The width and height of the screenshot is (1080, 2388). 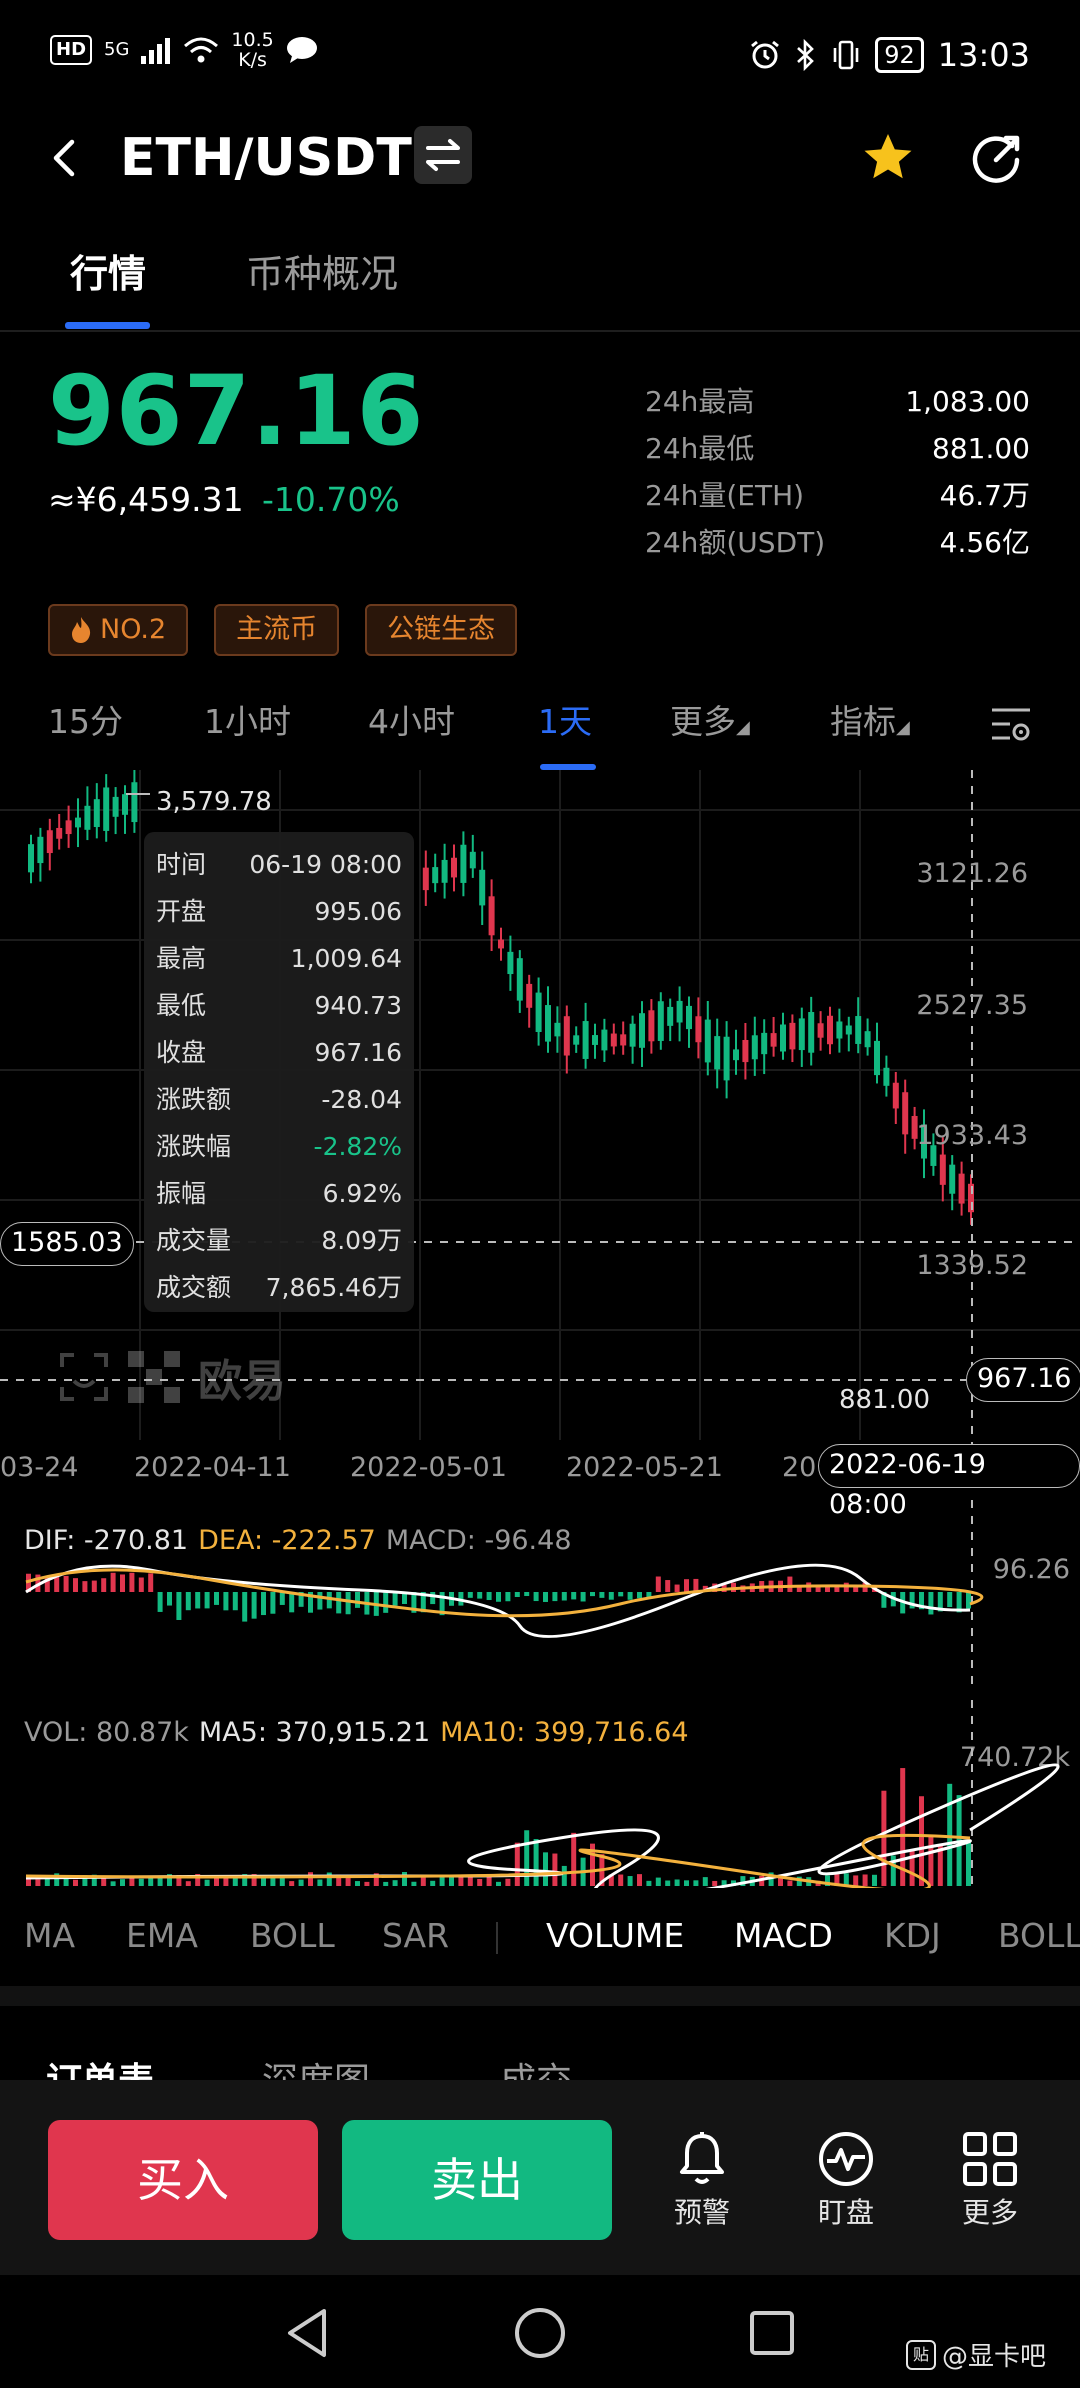 What do you see at coordinates (772, 2333) in the screenshot?
I see `nav-recents-icon` at bounding box center [772, 2333].